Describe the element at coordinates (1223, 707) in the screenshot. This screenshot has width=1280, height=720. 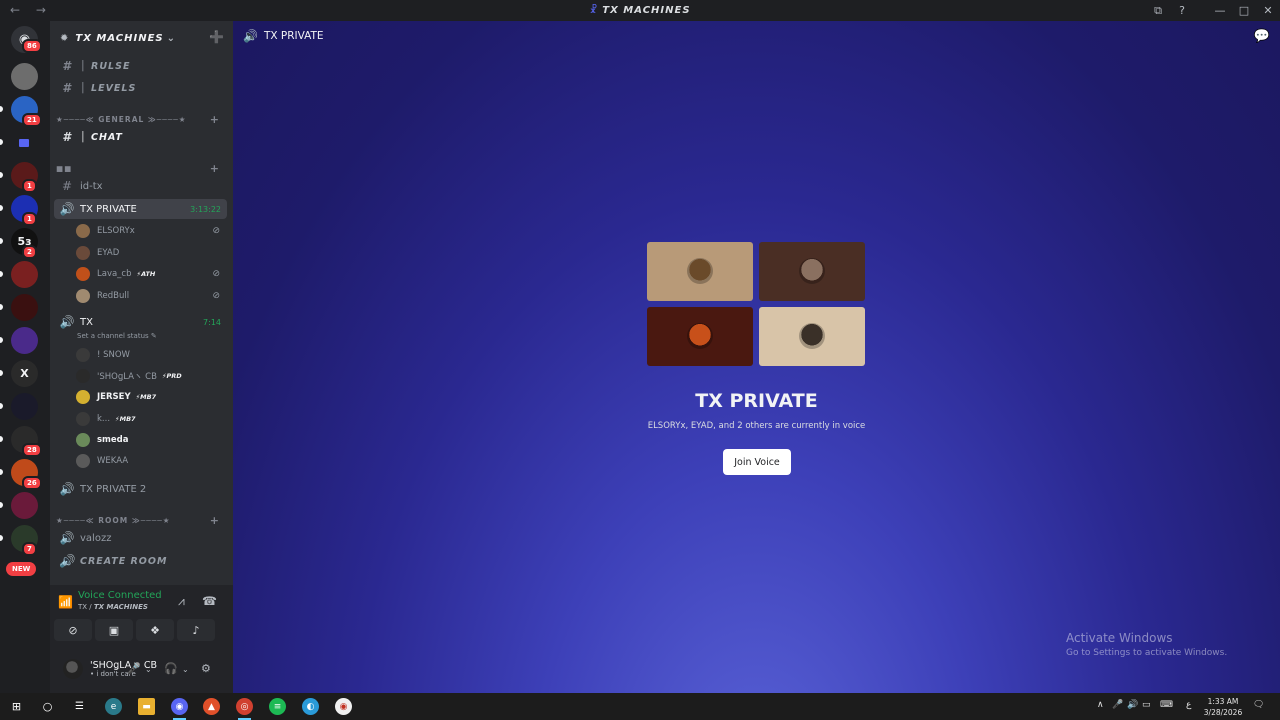
I see `clock: 1:33 AM 3/28/2026` at that location.